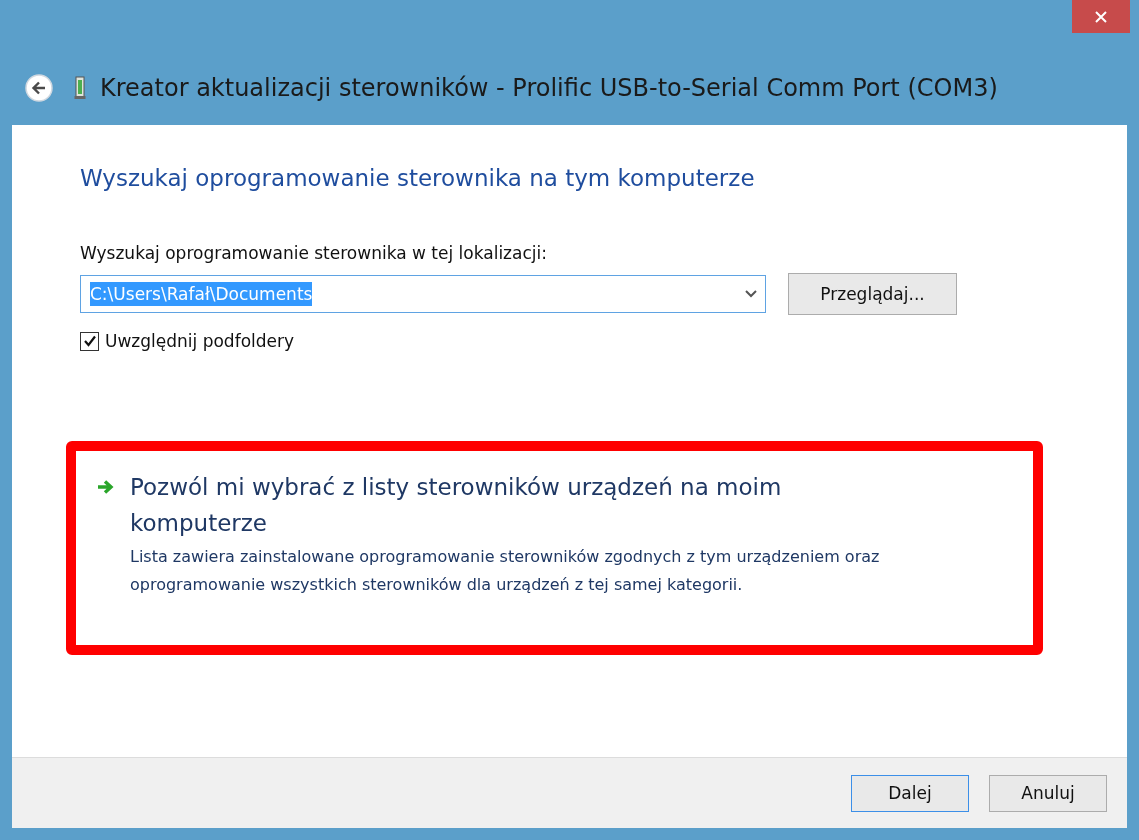  Describe the element at coordinates (510, 505) in the screenshot. I see `option-link: Pozwól mi wybrać z listy sterowników urządzeń na moim komputerze` at that location.